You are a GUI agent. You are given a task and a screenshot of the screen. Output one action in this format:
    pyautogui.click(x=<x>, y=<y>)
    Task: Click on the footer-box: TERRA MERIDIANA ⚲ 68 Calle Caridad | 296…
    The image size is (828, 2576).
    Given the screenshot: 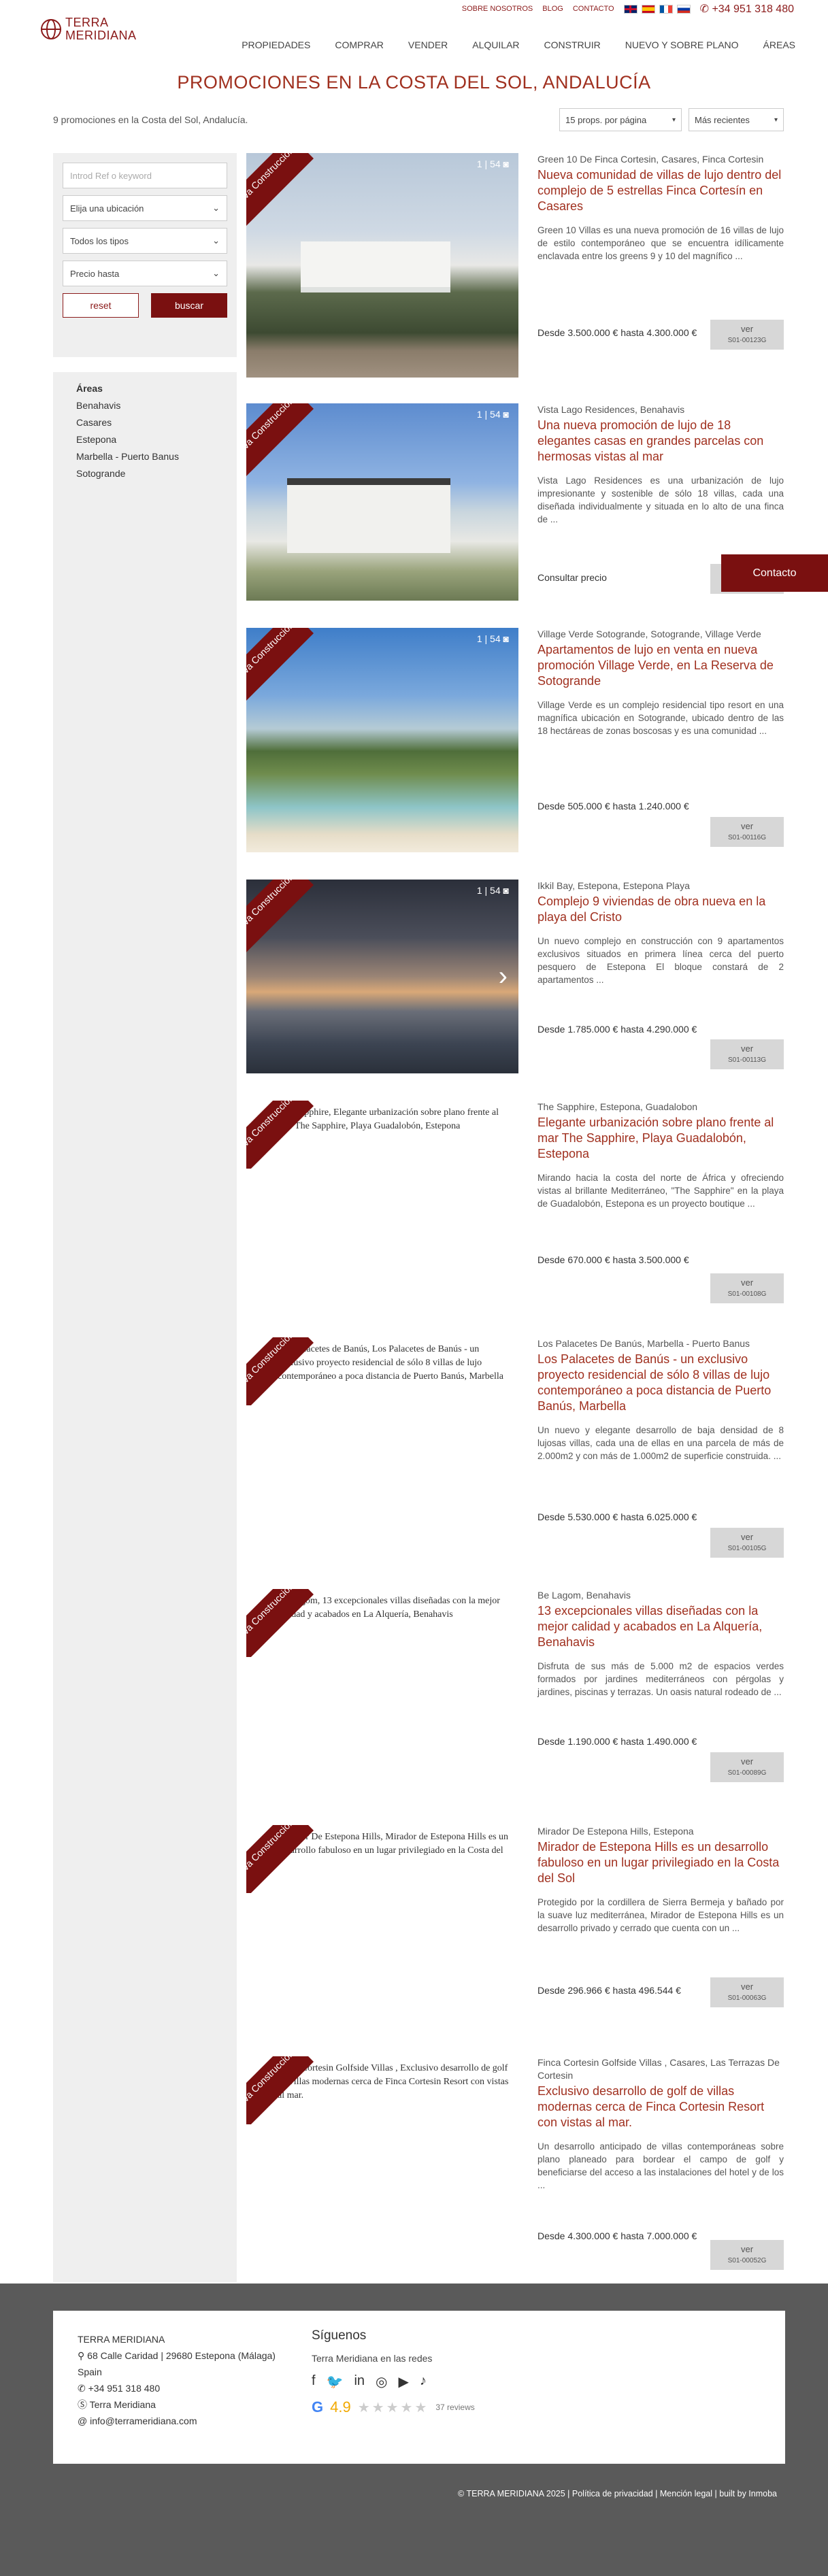 What is the action you would take?
    pyautogui.click(x=419, y=2387)
    